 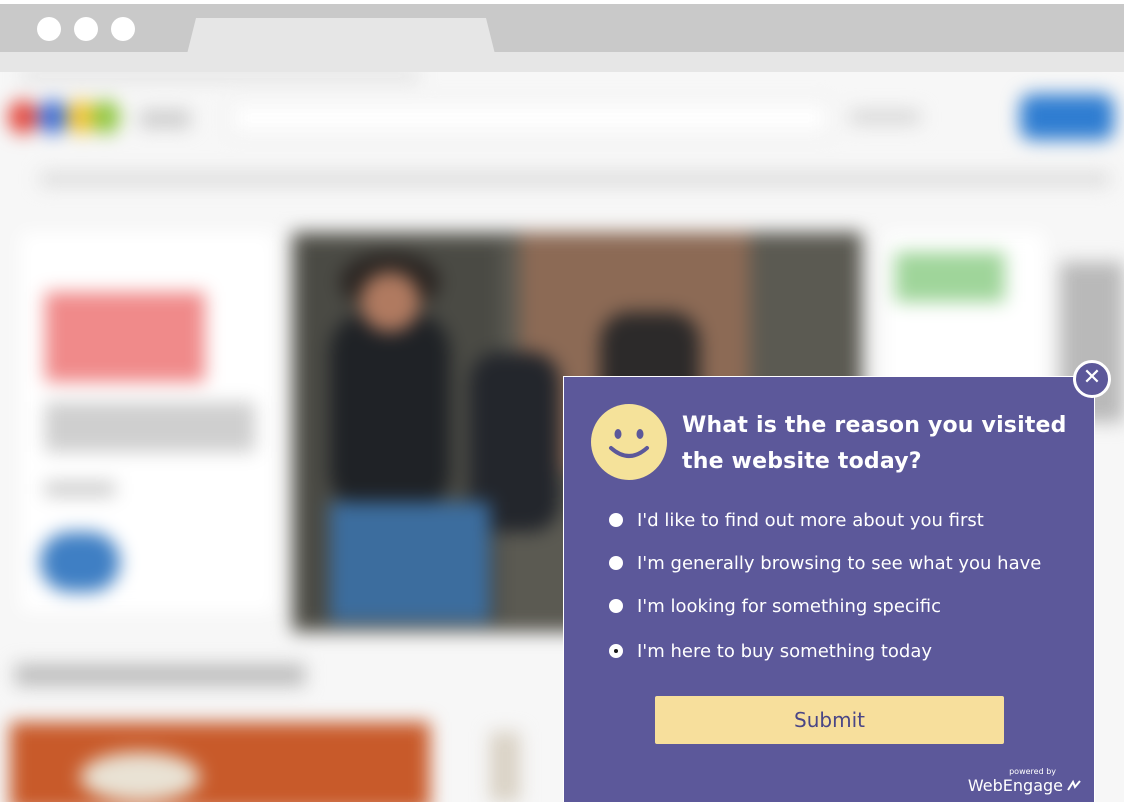 I want to click on survey-option-label: I'm here to buy something today, so click(x=784, y=651).